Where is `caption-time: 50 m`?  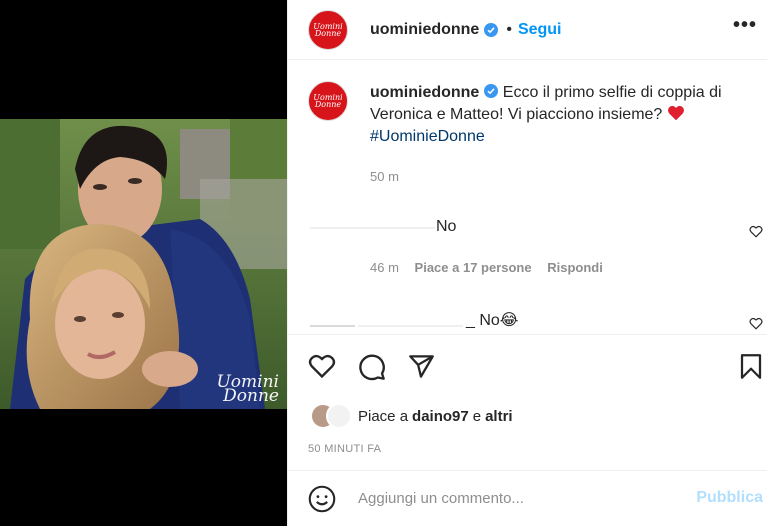
caption-time: 50 m is located at coordinates (384, 176).